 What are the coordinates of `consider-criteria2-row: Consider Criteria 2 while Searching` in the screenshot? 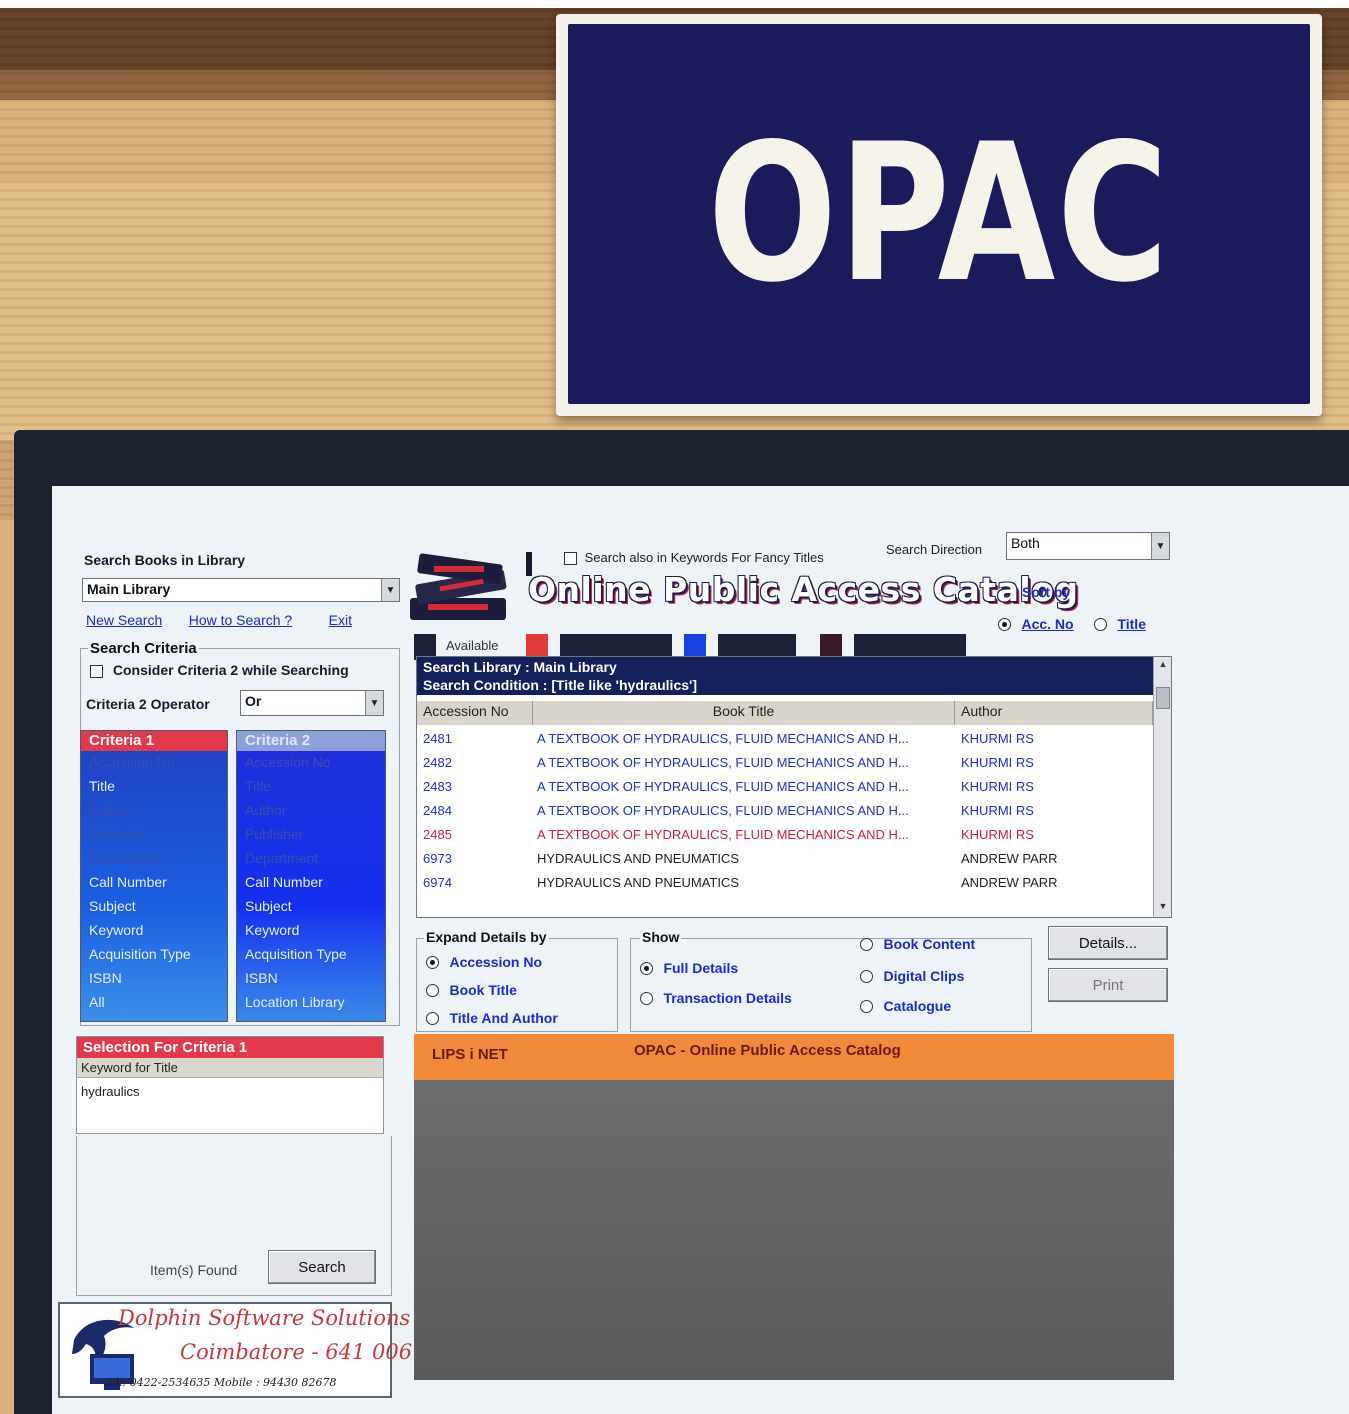 It's located at (219, 670).